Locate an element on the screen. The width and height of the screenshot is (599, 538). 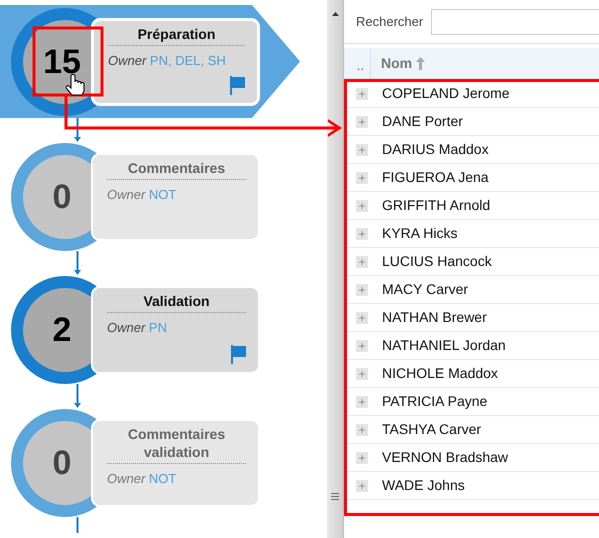
table-cell-text: LUCIUS Hancock is located at coordinates (437, 261).